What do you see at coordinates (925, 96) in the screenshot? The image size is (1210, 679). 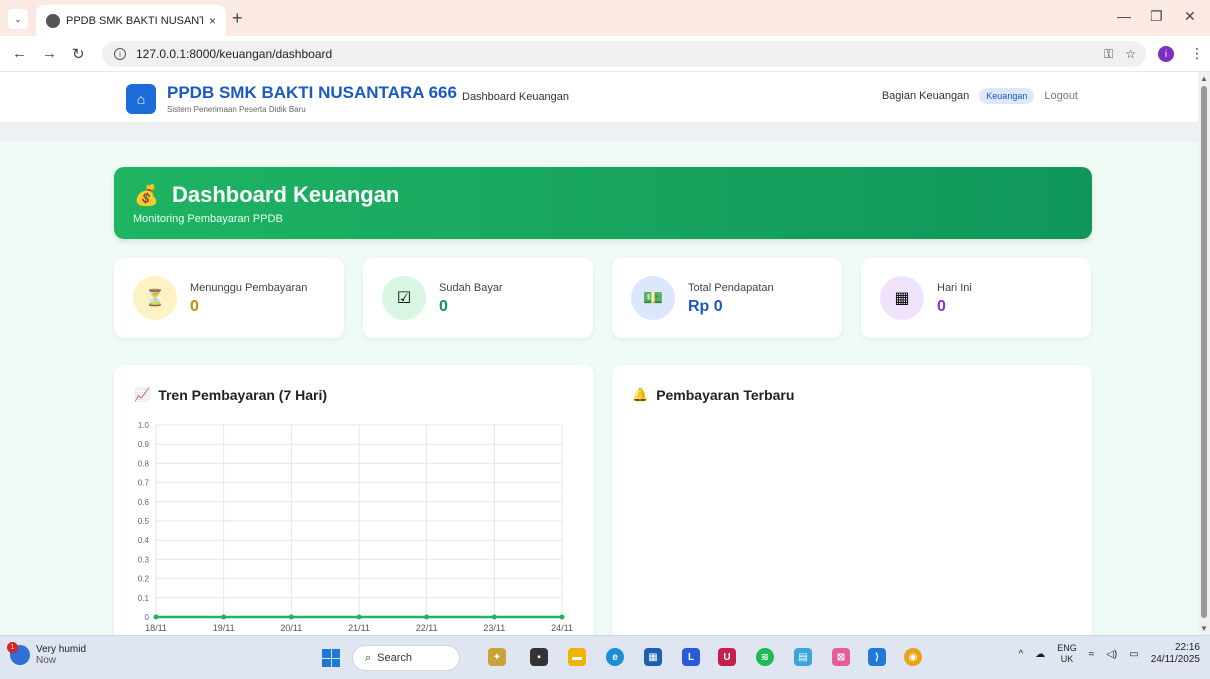 I see `user-section-label: Bagian Keuangan` at bounding box center [925, 96].